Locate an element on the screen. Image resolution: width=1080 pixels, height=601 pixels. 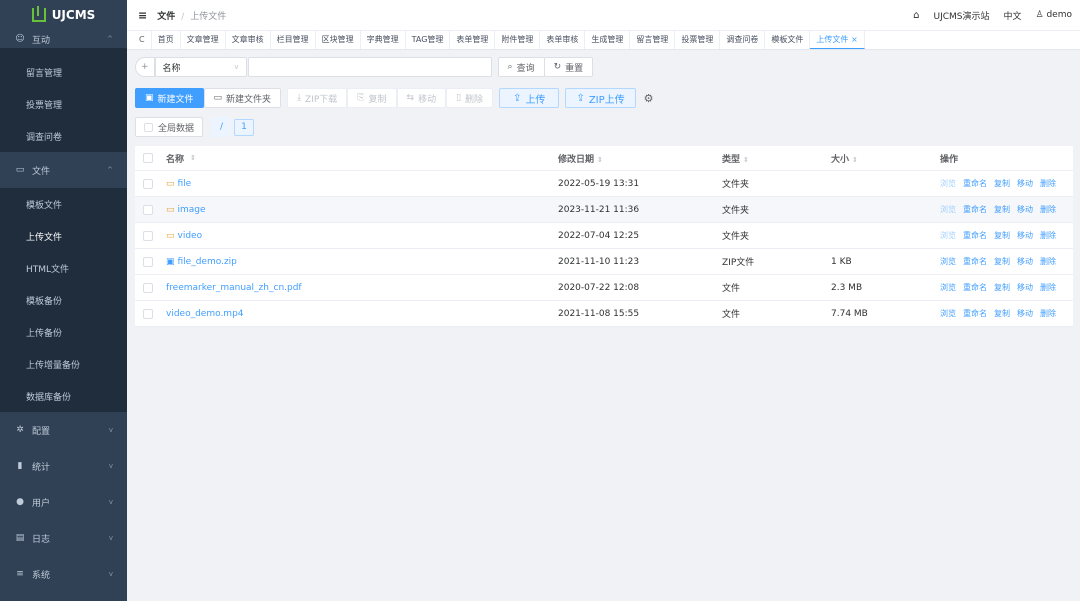
sidebar-item-upload-incremental-backup: 上传增量备份 is located at coordinates (63, 364).